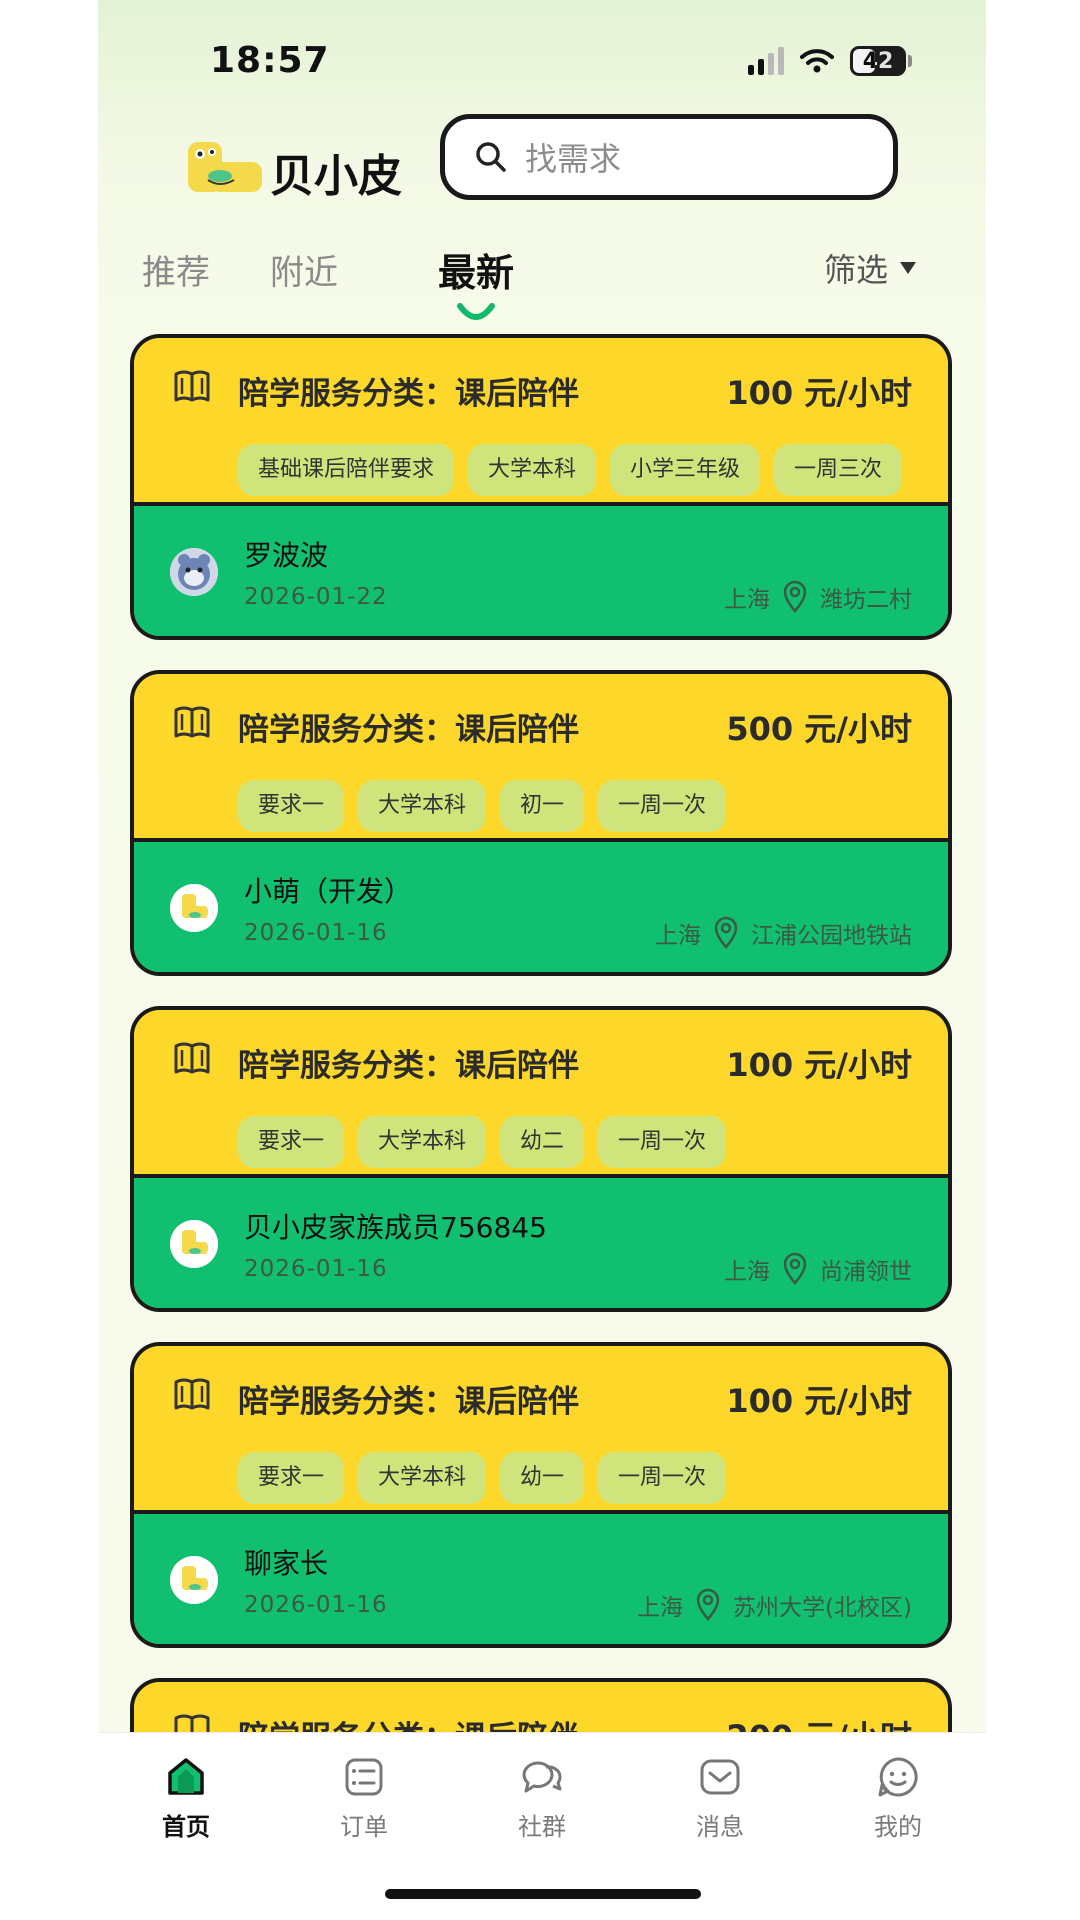 This screenshot has height=1920, width=1080. Describe the element at coordinates (908, 268) in the screenshot. I see `dropdown-triangle-icon` at that location.